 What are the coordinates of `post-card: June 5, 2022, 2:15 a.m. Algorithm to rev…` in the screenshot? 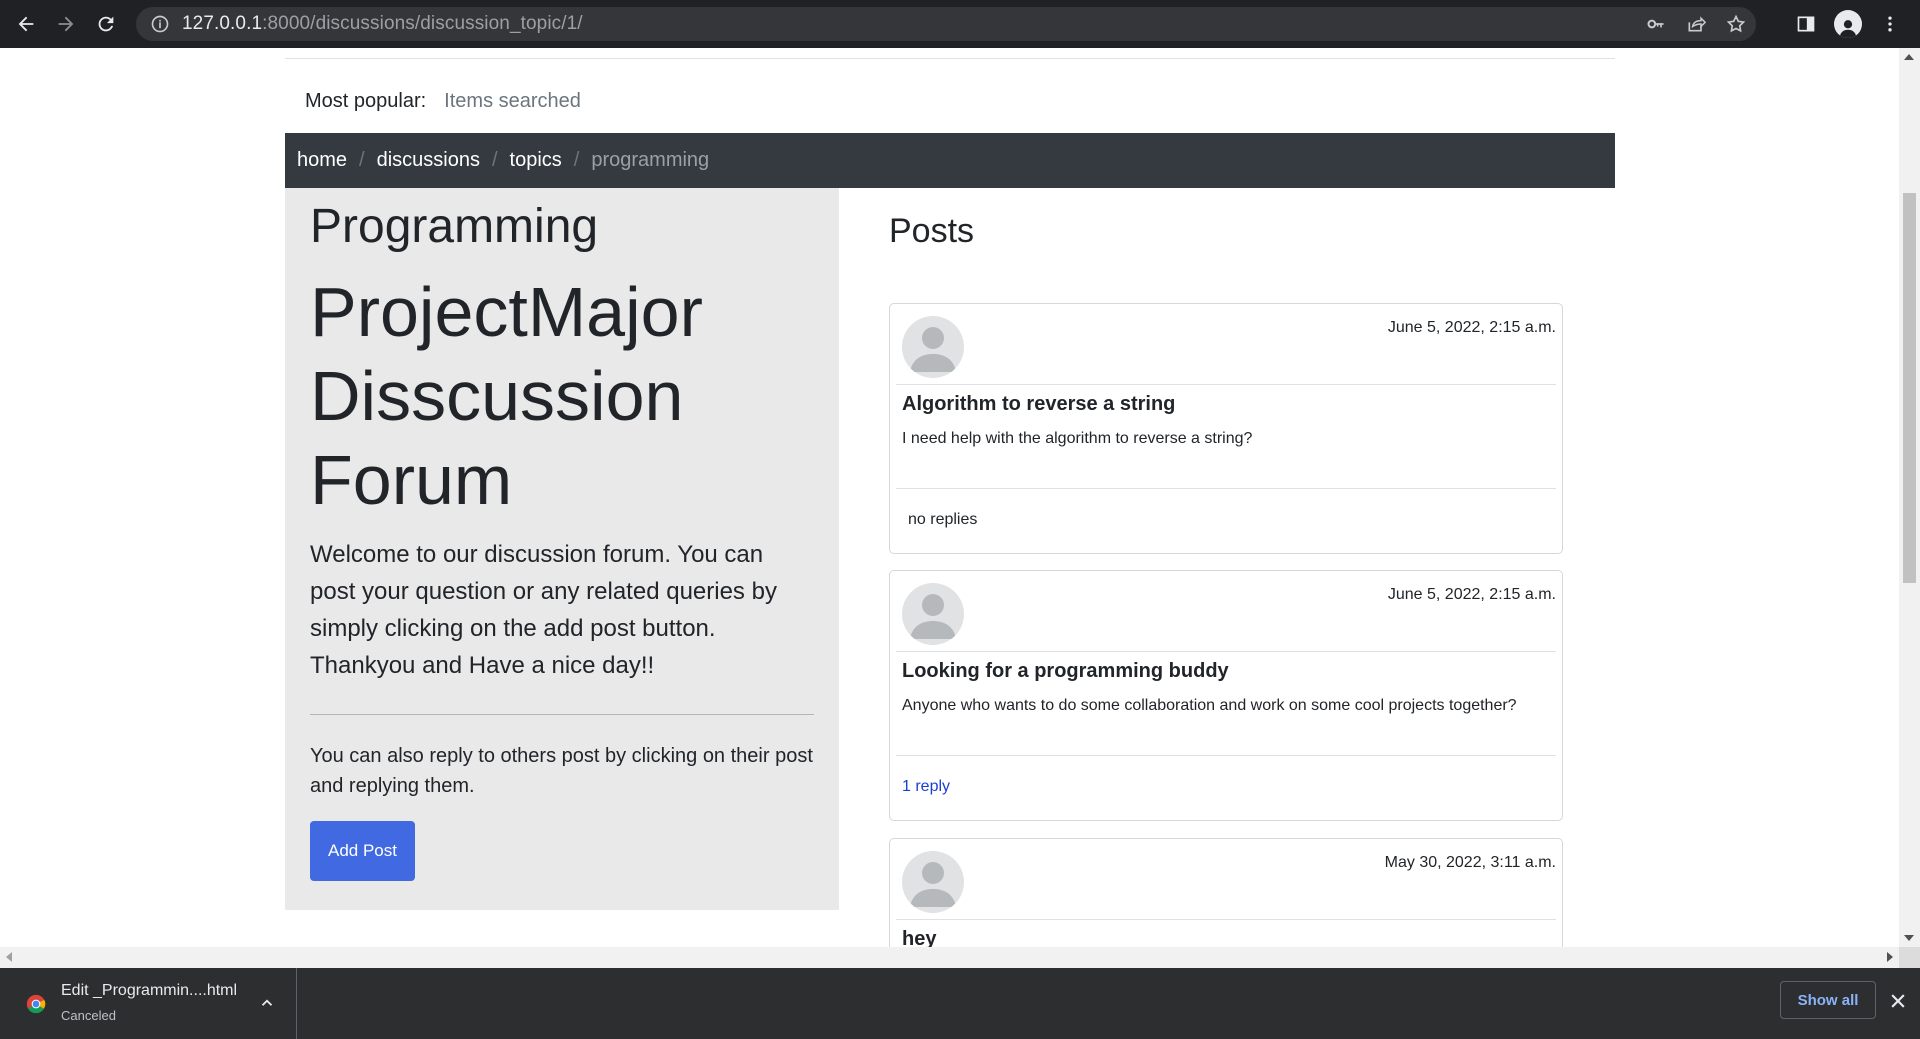 It's located at (1226, 428).